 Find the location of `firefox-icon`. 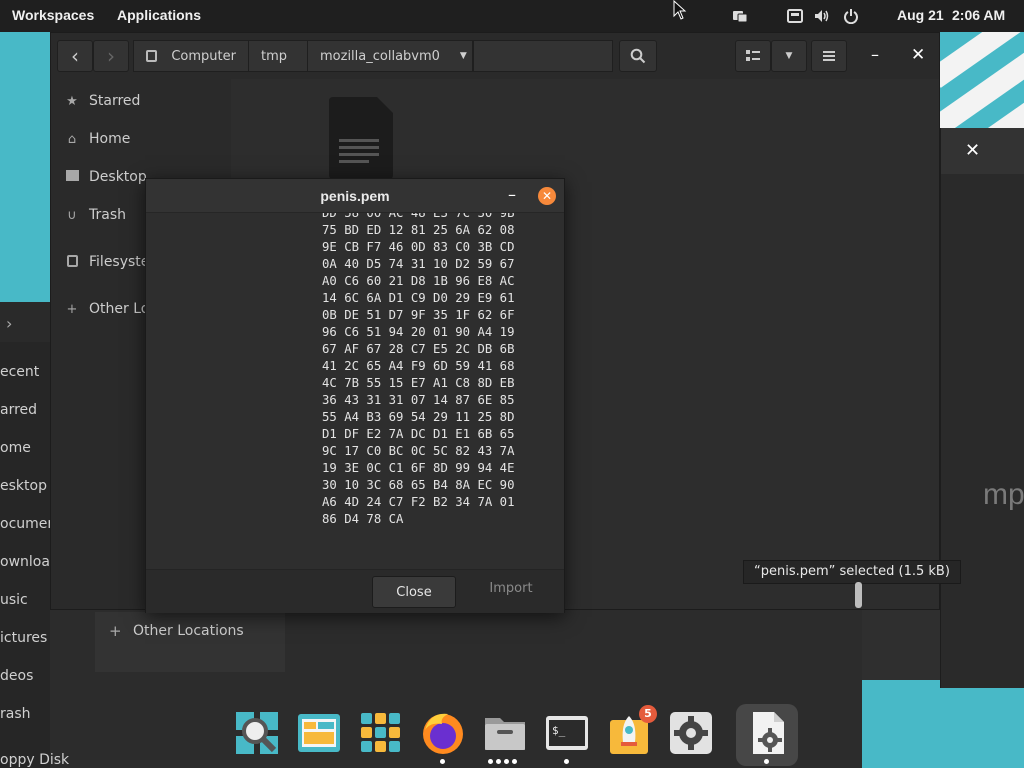

firefox-icon is located at coordinates (443, 733).